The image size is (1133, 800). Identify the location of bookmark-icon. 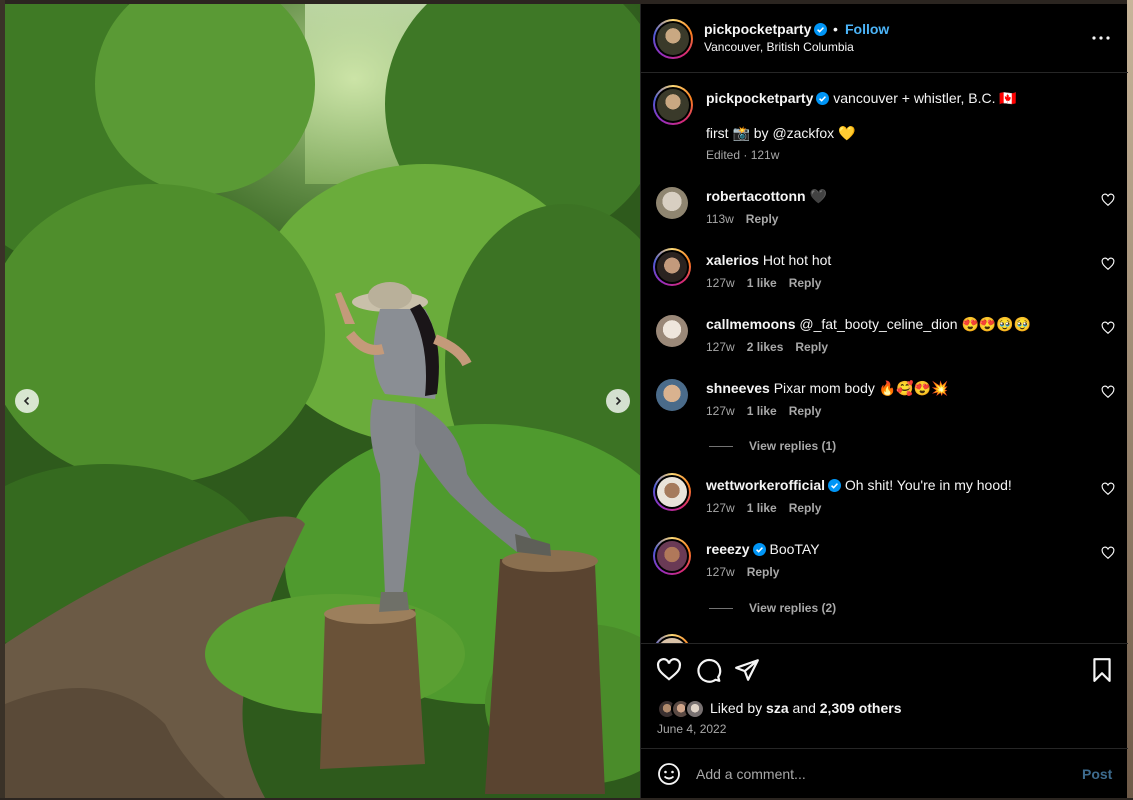
(1102, 670).